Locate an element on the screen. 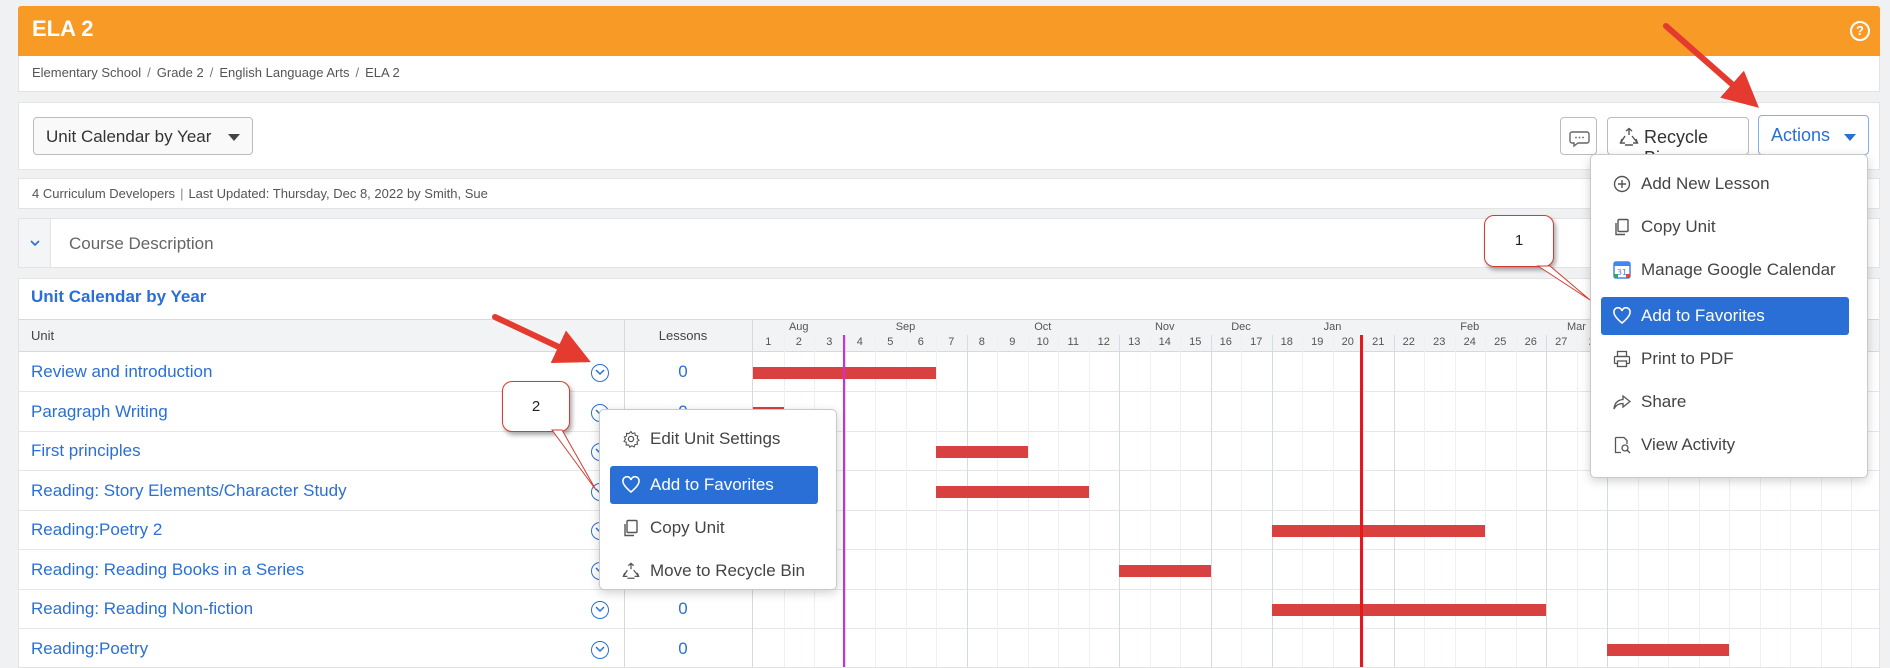 The height and width of the screenshot is (668, 1890). week-label: 8 is located at coordinates (981, 342).